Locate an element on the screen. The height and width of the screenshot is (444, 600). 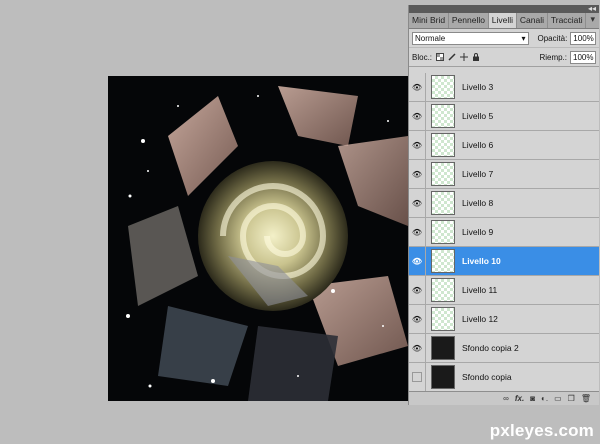
fill-value: 100% is located at coordinates (583, 57).